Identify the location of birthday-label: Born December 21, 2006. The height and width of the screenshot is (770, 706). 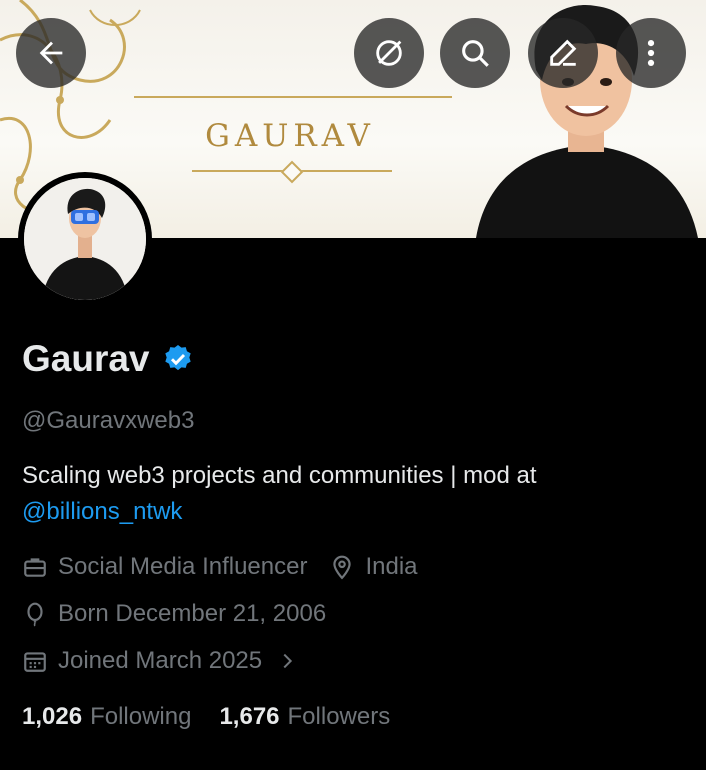
(192, 613).